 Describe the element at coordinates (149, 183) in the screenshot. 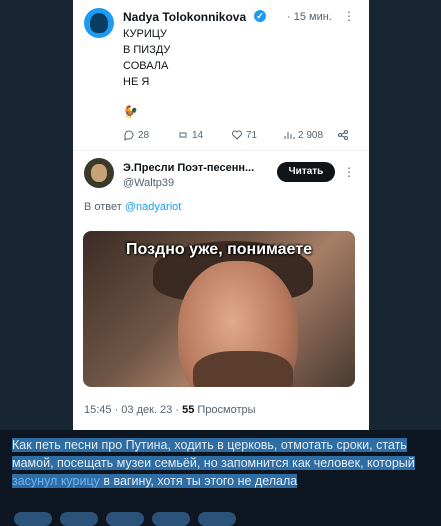

I see `reply-author-handle: @Waltp39` at that location.